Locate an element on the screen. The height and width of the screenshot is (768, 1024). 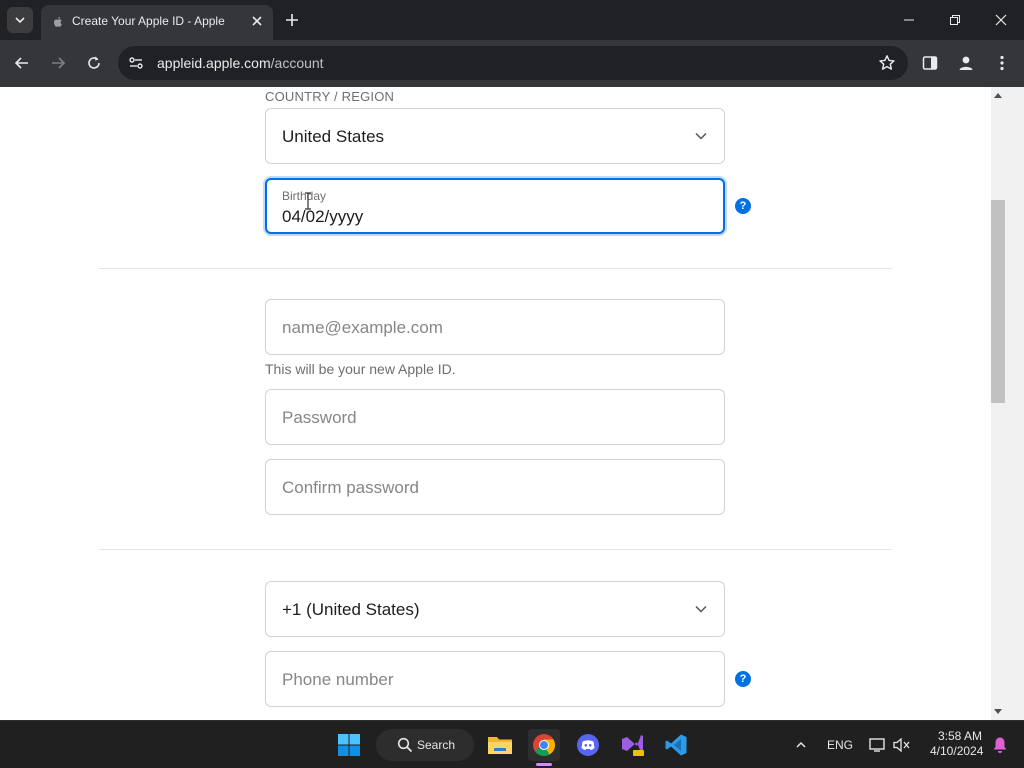
password-field: Password is located at coordinates (495, 417).